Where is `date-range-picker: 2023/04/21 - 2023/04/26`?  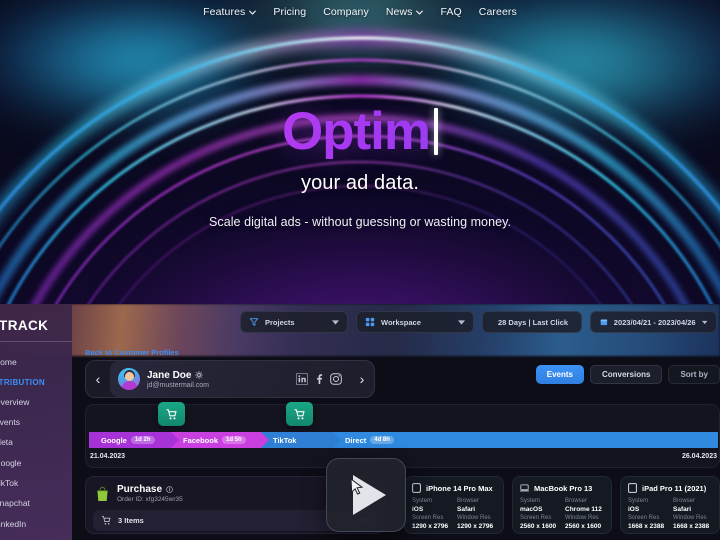 date-range-picker: 2023/04/21 - 2023/04/26 is located at coordinates (653, 322).